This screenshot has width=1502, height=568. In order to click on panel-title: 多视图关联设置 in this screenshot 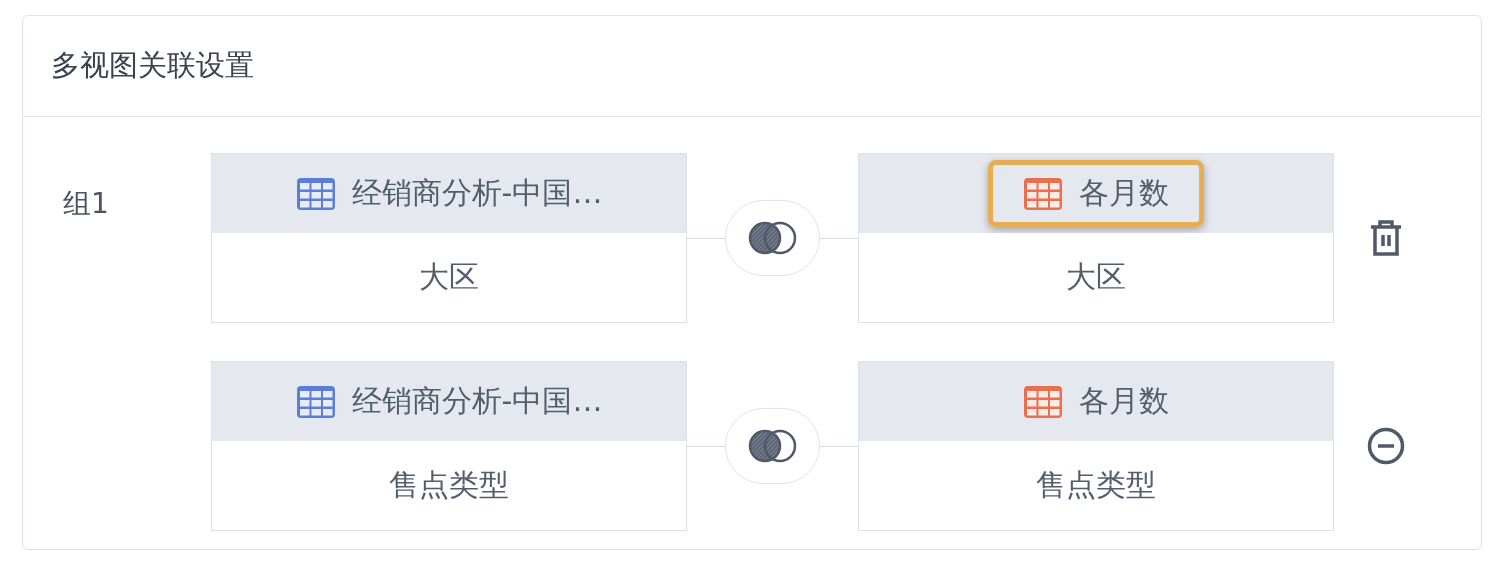, I will do `click(152, 65)`.